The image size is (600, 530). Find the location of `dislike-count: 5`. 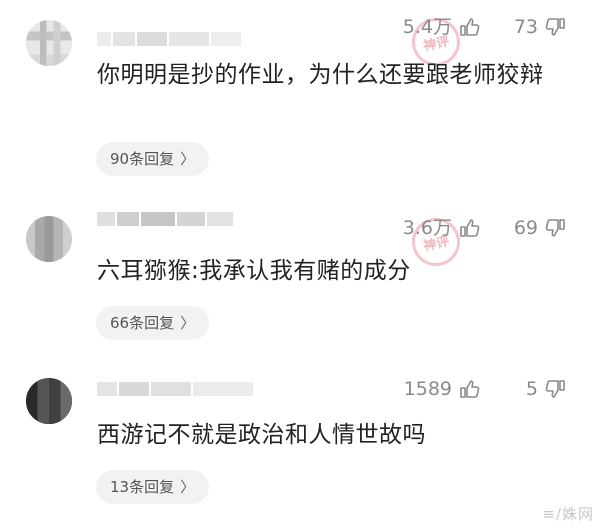

dislike-count: 5 is located at coordinates (531, 389).